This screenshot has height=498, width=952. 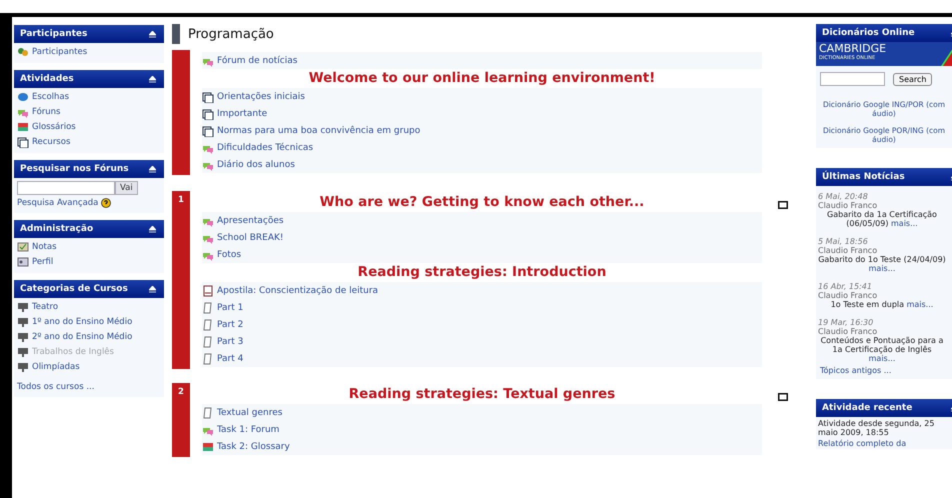 What do you see at coordinates (845, 286) in the screenshot?
I see `news-date: 16 Abr, 15:41` at bounding box center [845, 286].